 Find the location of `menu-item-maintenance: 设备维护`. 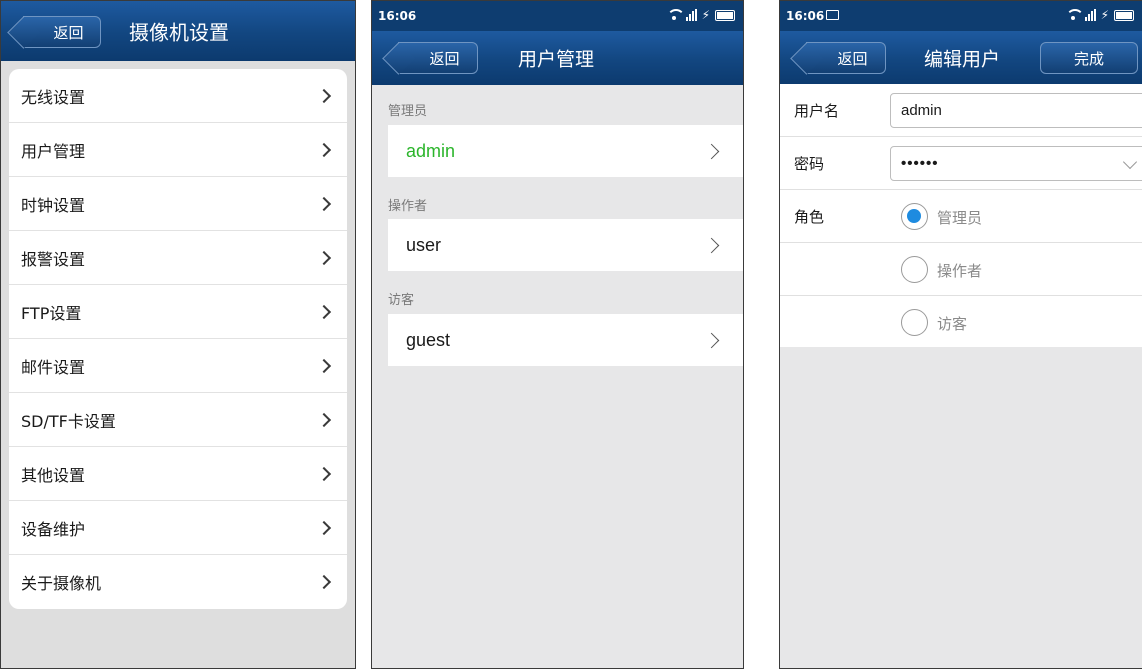

menu-item-maintenance: 设备维护 is located at coordinates (178, 528).